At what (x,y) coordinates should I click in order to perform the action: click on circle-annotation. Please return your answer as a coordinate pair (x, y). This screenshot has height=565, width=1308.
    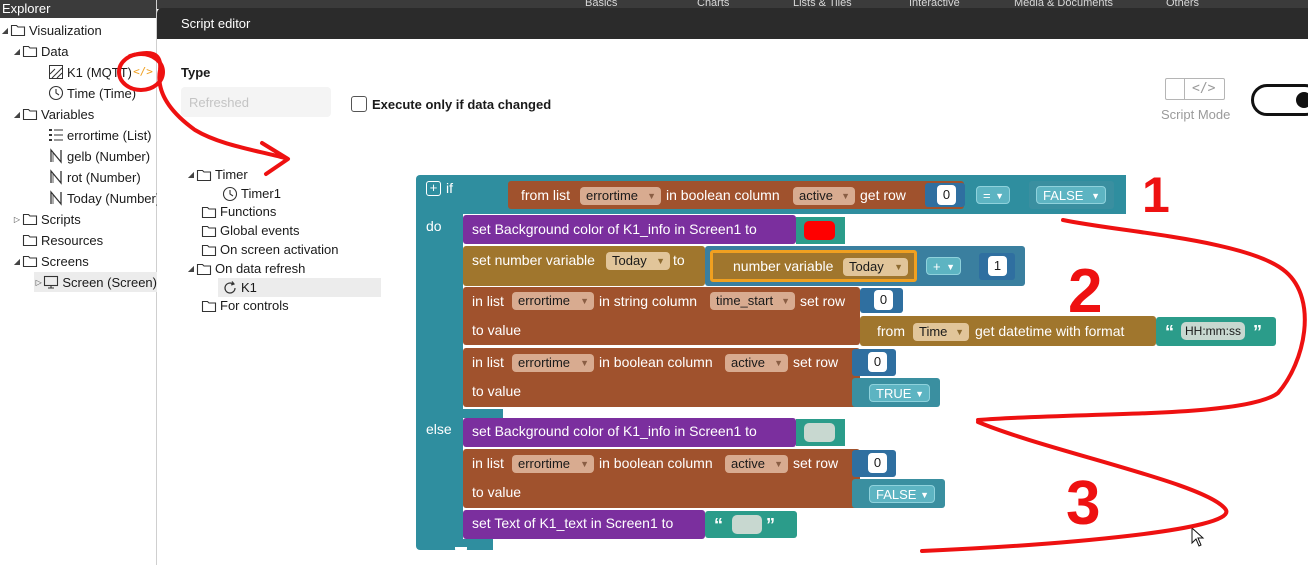
    Looking at the image, I should click on (141, 72).